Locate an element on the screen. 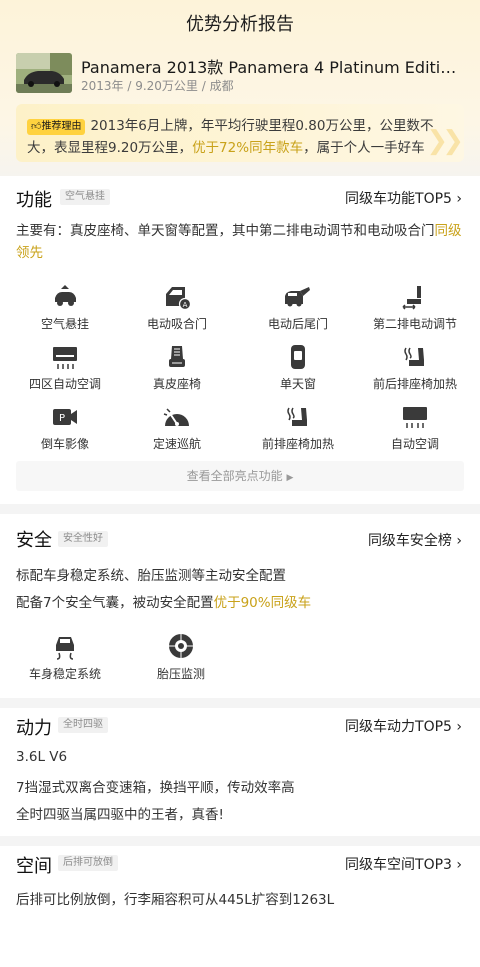 Image resolution: width=480 pixels, height=967 pixels. safety-title: 安全 is located at coordinates (34, 540).